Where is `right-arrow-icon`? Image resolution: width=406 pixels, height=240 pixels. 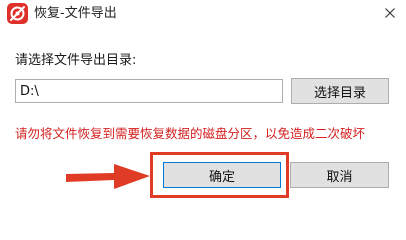
right-arrow-icon is located at coordinates (108, 176).